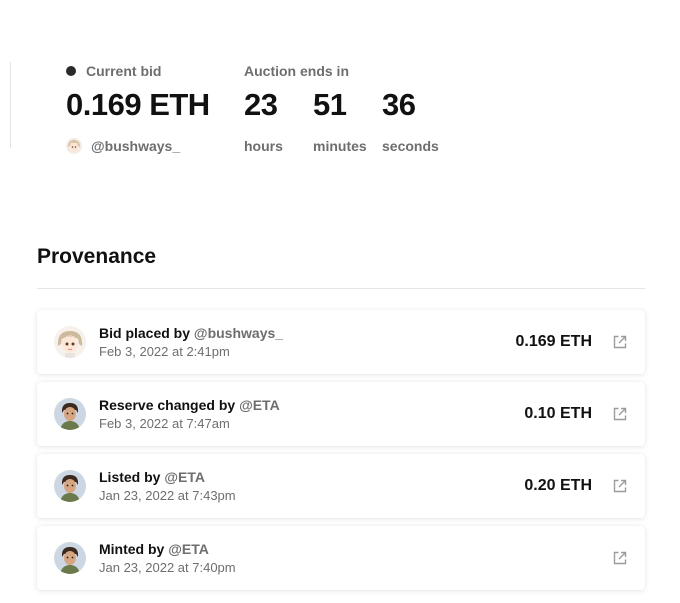  I want to click on provenance-title: Provenance, so click(97, 256).